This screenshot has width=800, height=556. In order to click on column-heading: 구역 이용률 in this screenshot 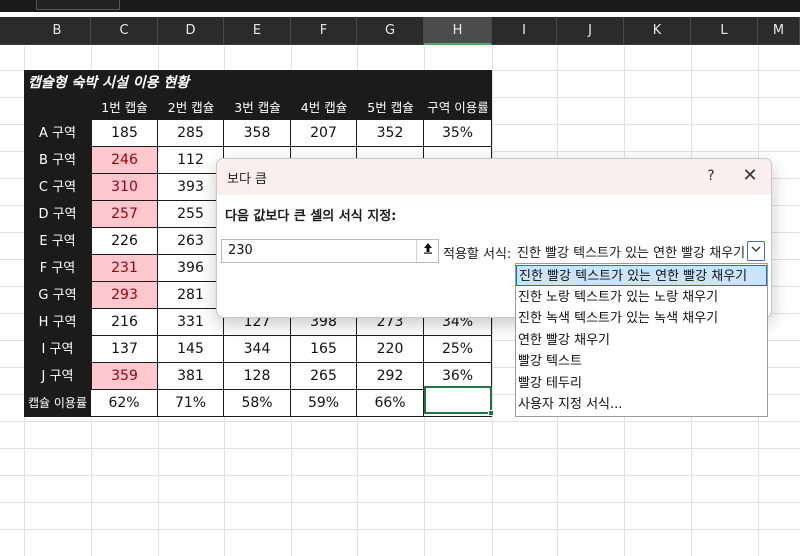, I will do `click(458, 108)`.